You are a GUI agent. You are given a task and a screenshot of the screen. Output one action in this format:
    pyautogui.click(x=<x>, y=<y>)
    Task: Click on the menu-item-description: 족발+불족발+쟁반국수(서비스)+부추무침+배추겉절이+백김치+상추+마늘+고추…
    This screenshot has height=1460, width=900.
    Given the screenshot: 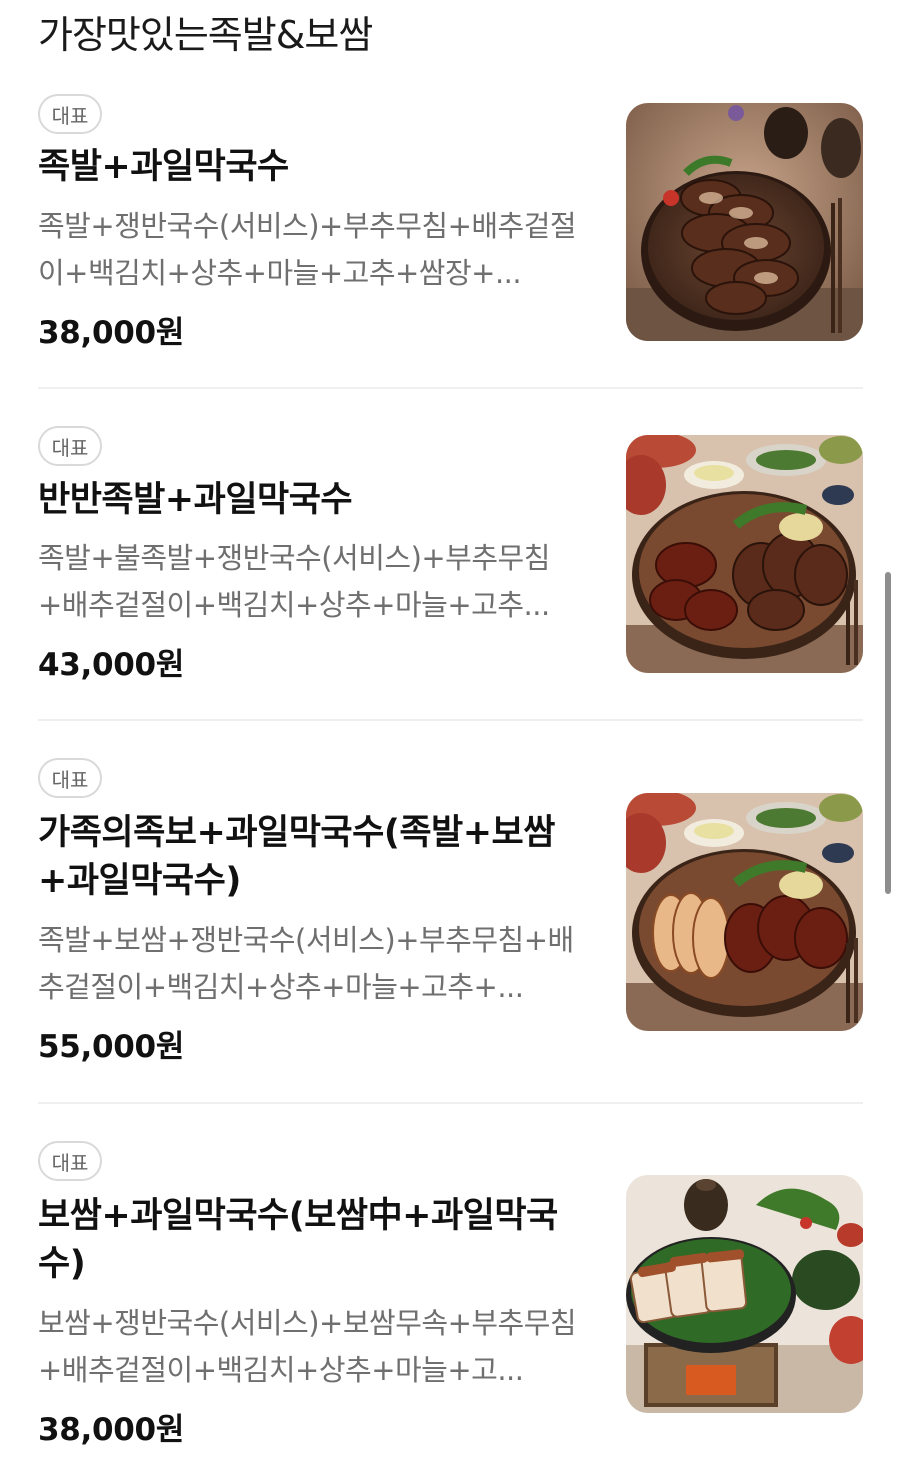 What is the action you would take?
    pyautogui.click(x=294, y=581)
    